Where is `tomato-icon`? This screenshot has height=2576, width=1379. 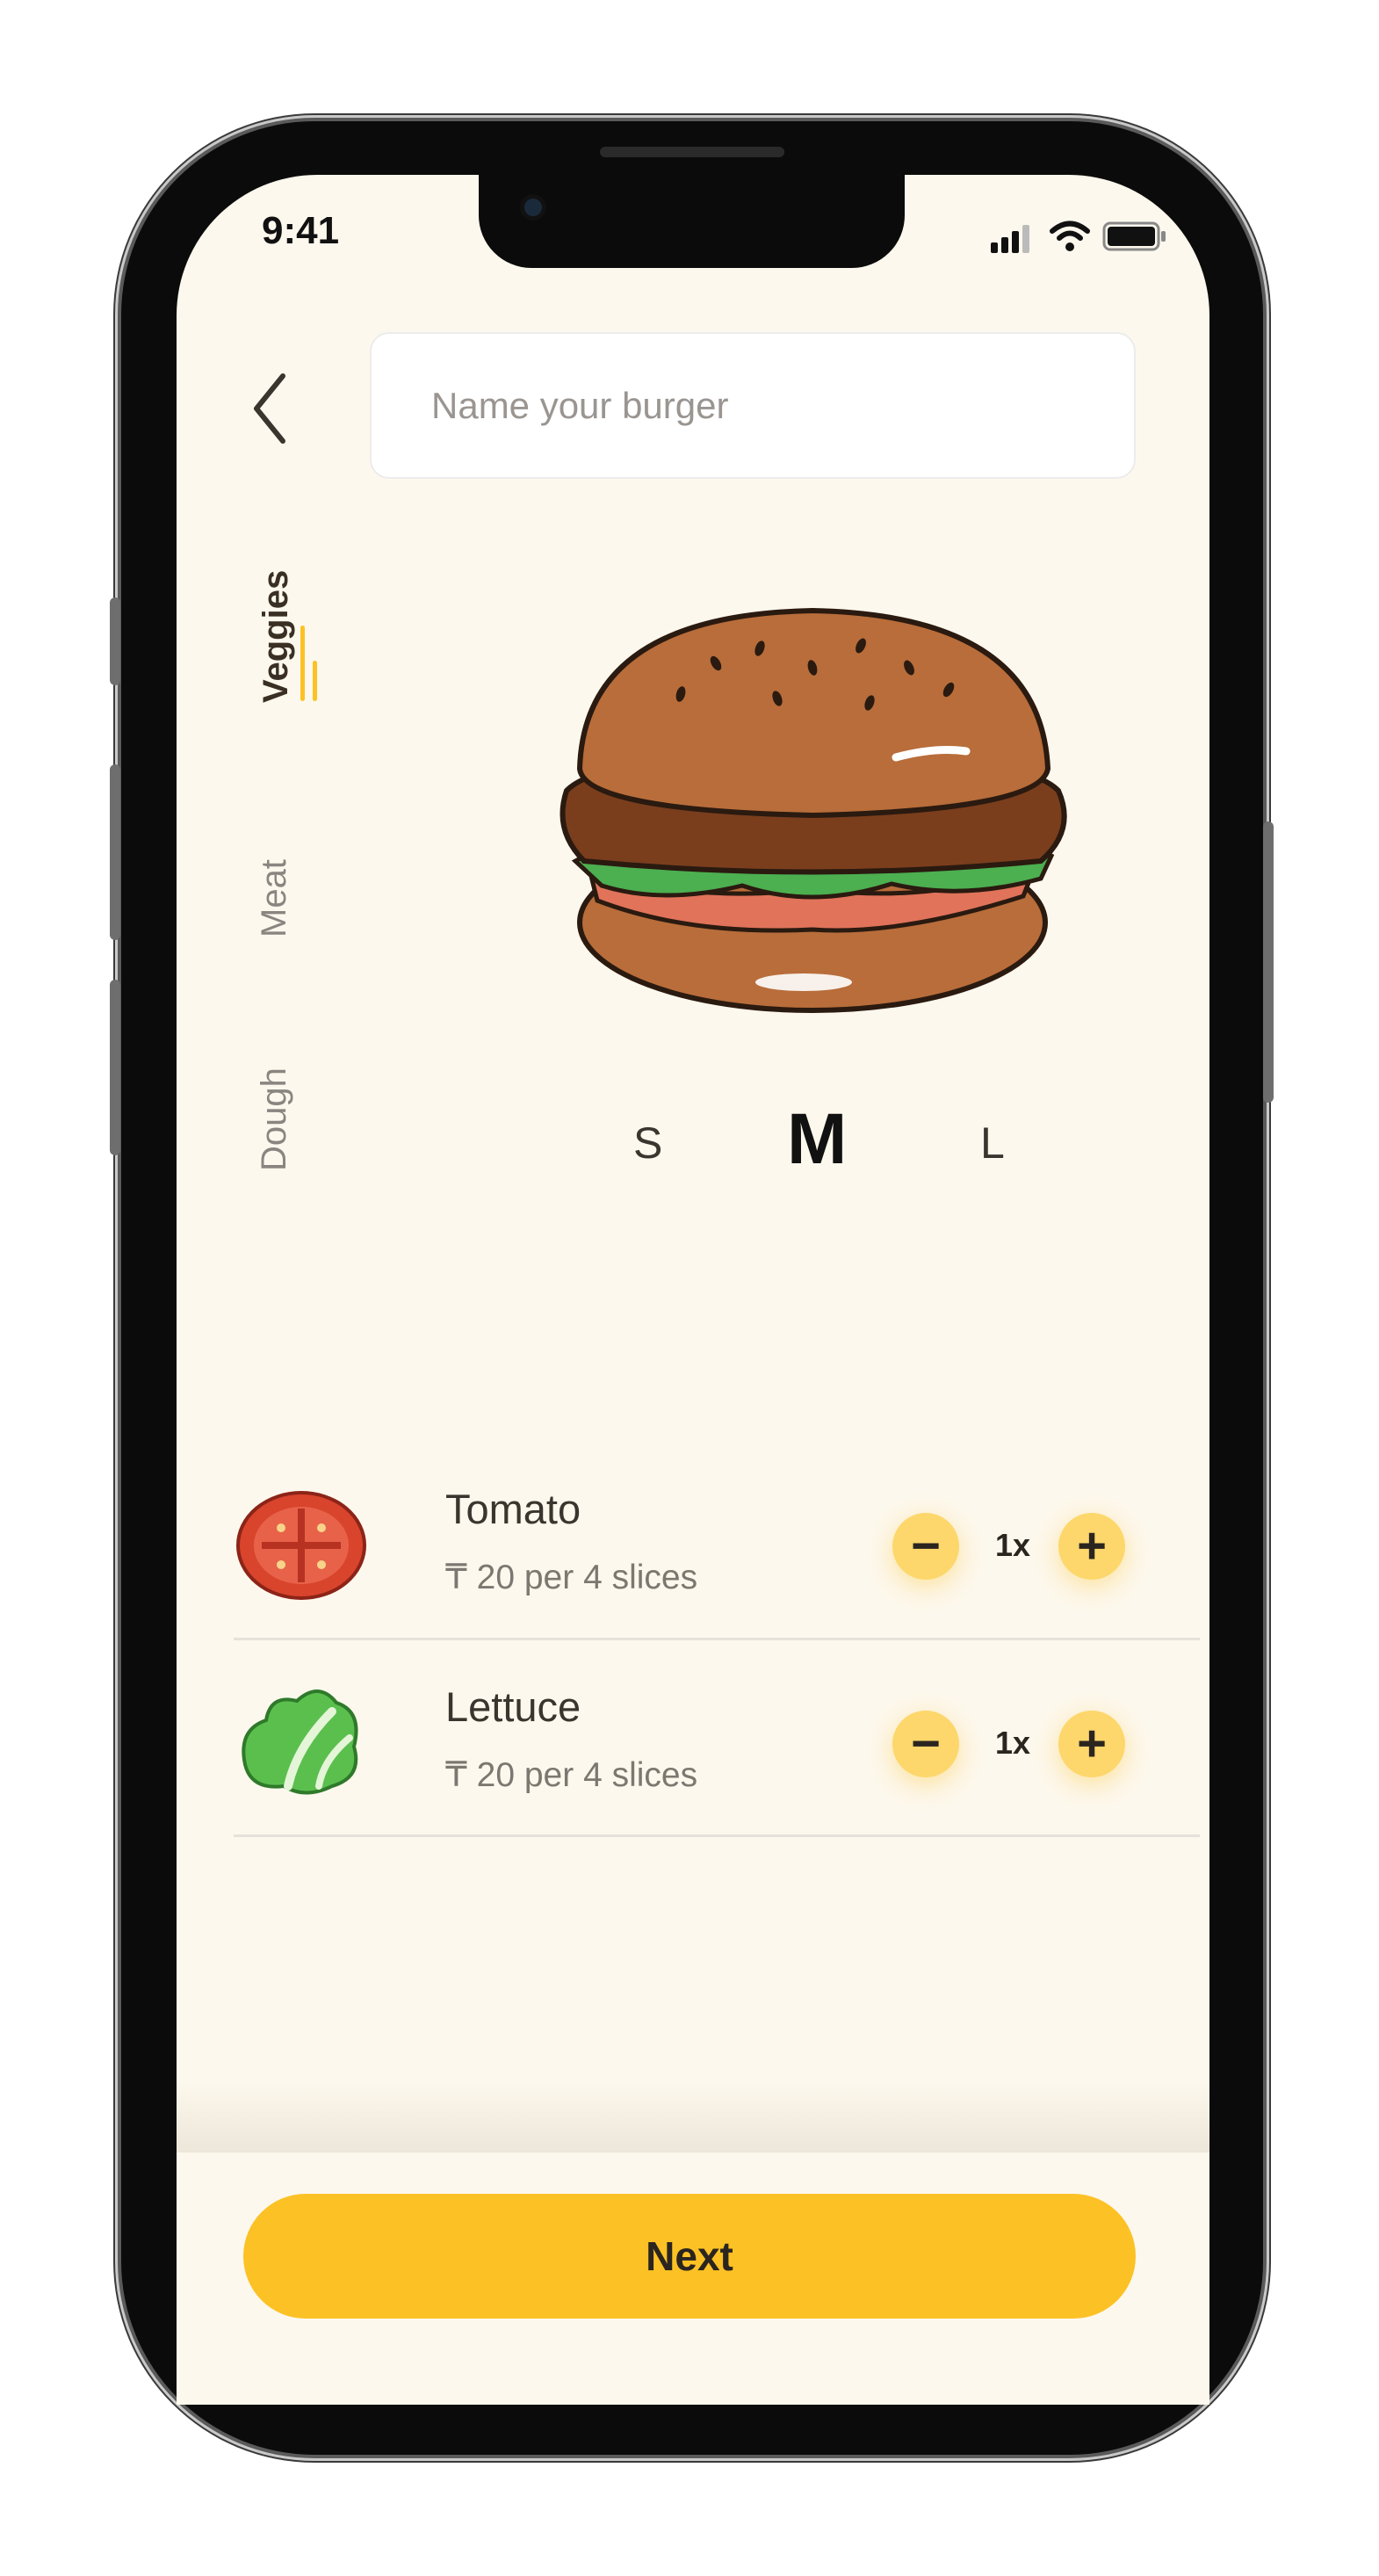
tomato-icon is located at coordinates (301, 1545).